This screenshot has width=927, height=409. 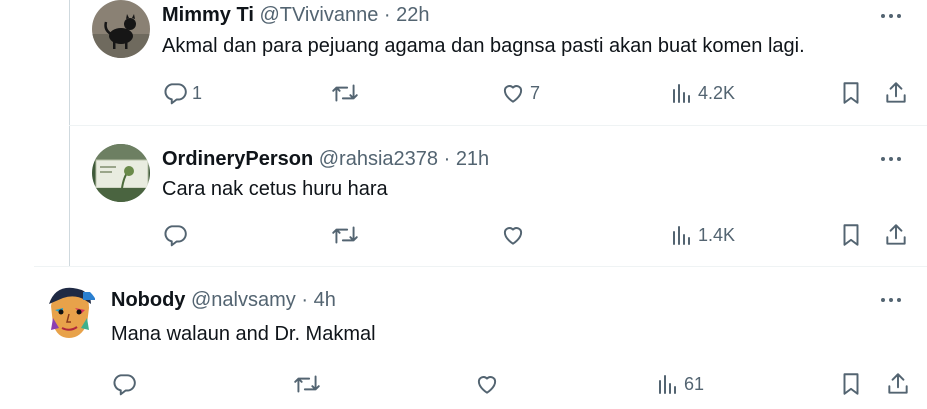 I want to click on timestamp: 21h, so click(x=472, y=159).